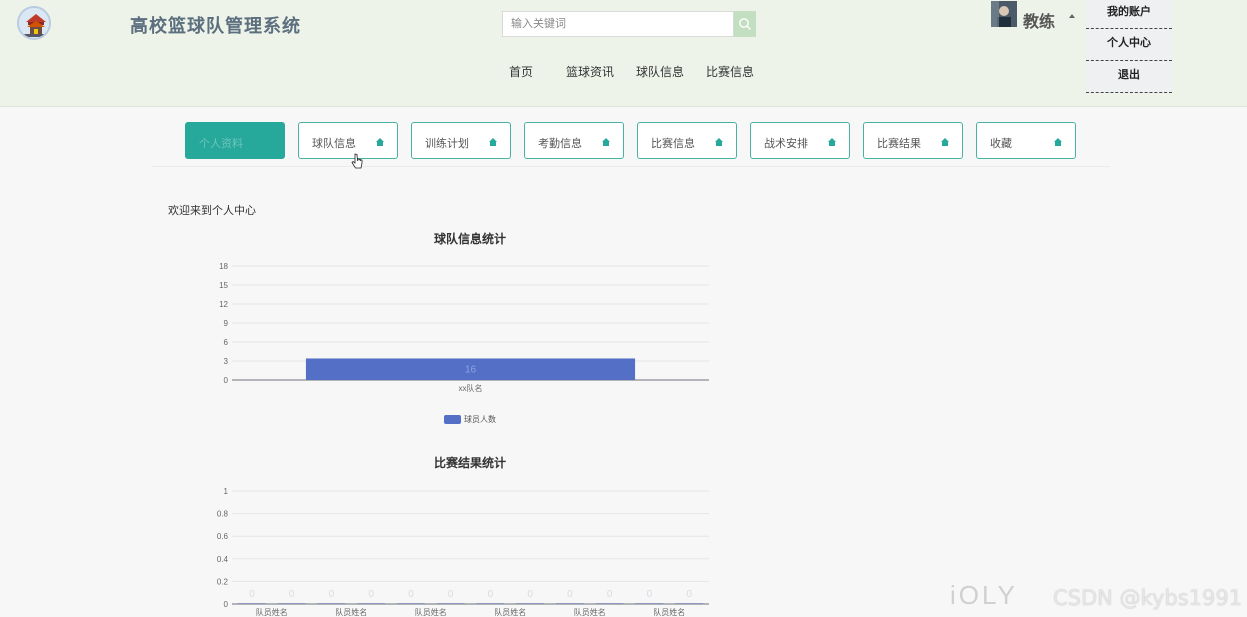 Image resolution: width=1247 pixels, height=617 pixels. I want to click on watermark: iOLY, so click(984, 595).